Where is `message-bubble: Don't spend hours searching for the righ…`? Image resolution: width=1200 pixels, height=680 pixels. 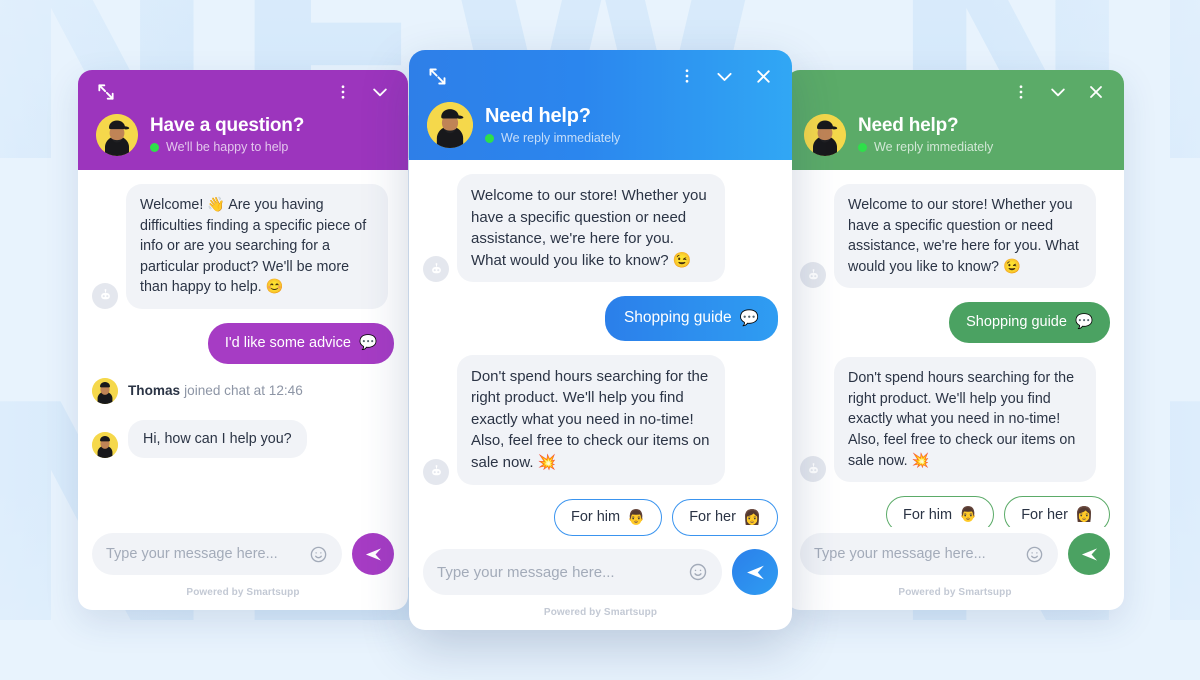 message-bubble: Don't spend hours searching for the righ… is located at coordinates (965, 420).